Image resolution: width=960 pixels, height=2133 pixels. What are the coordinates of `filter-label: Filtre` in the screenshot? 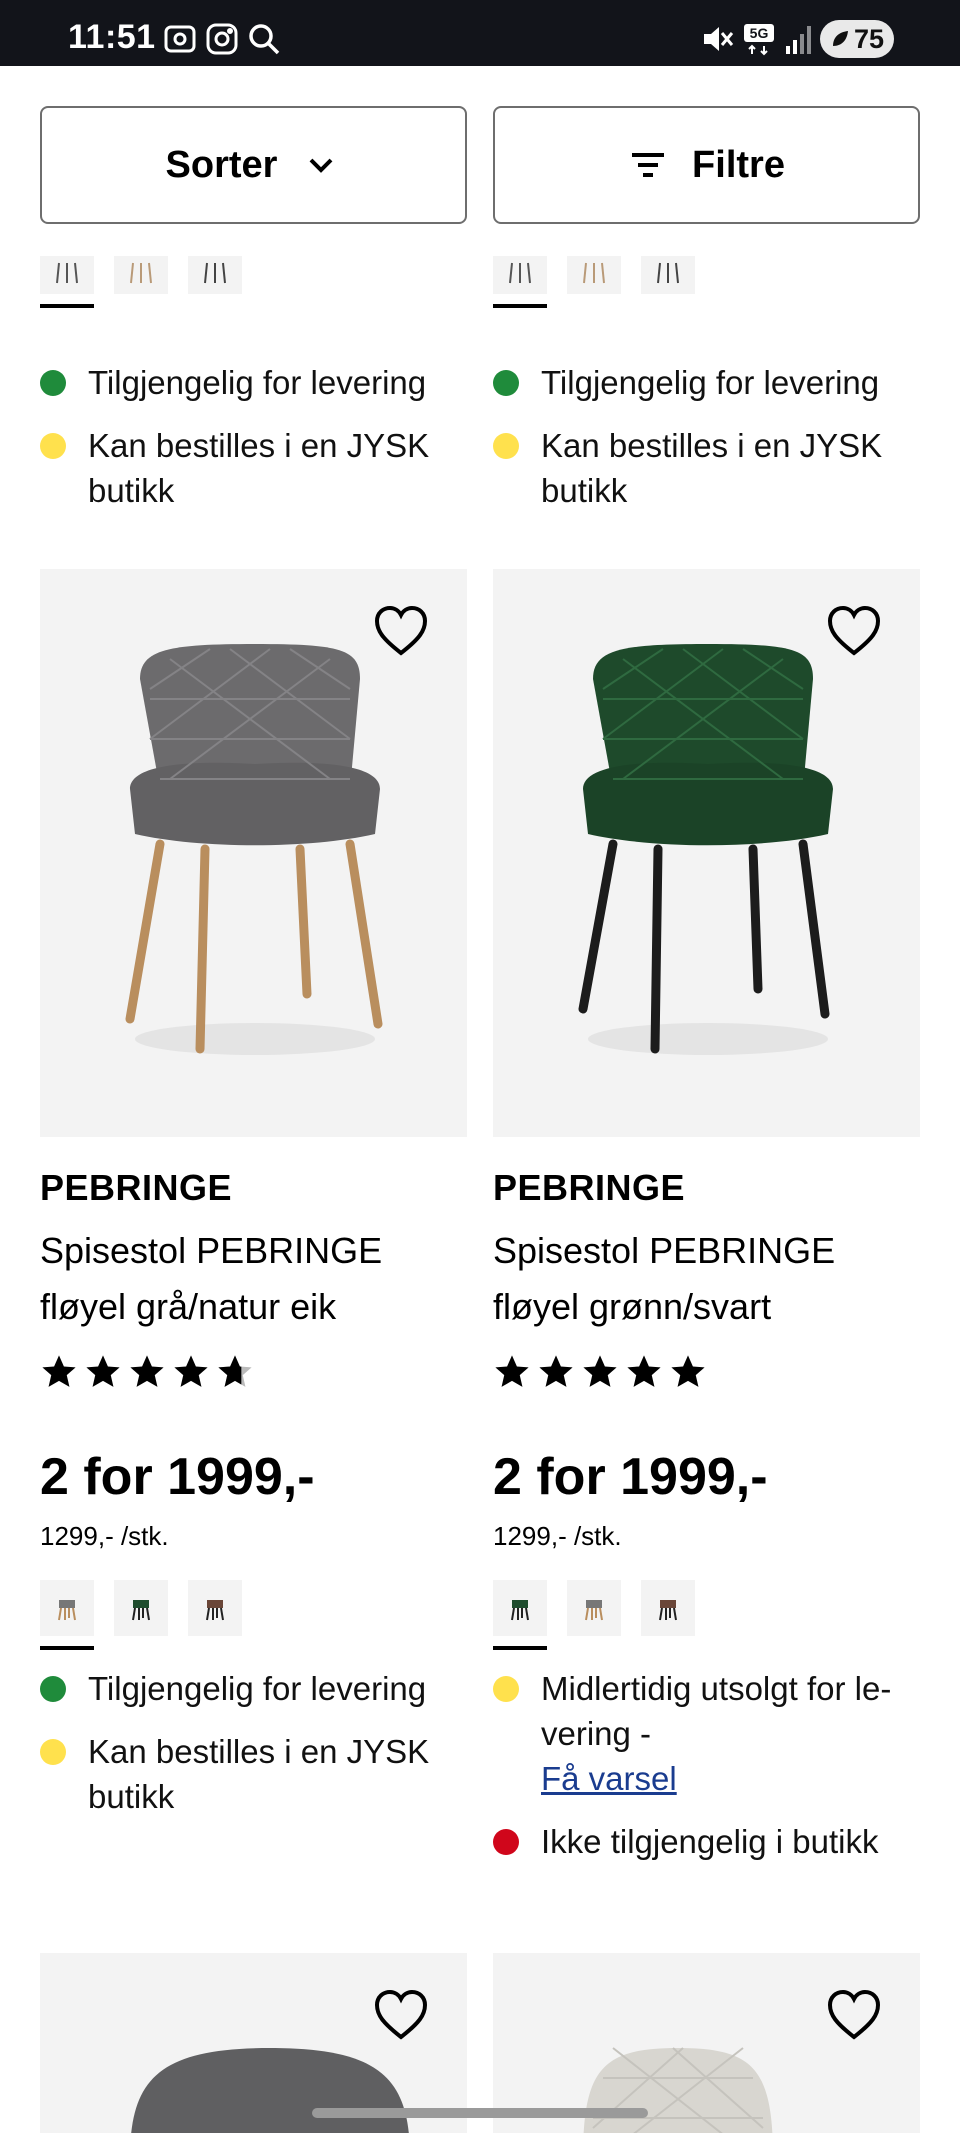 It's located at (738, 164).